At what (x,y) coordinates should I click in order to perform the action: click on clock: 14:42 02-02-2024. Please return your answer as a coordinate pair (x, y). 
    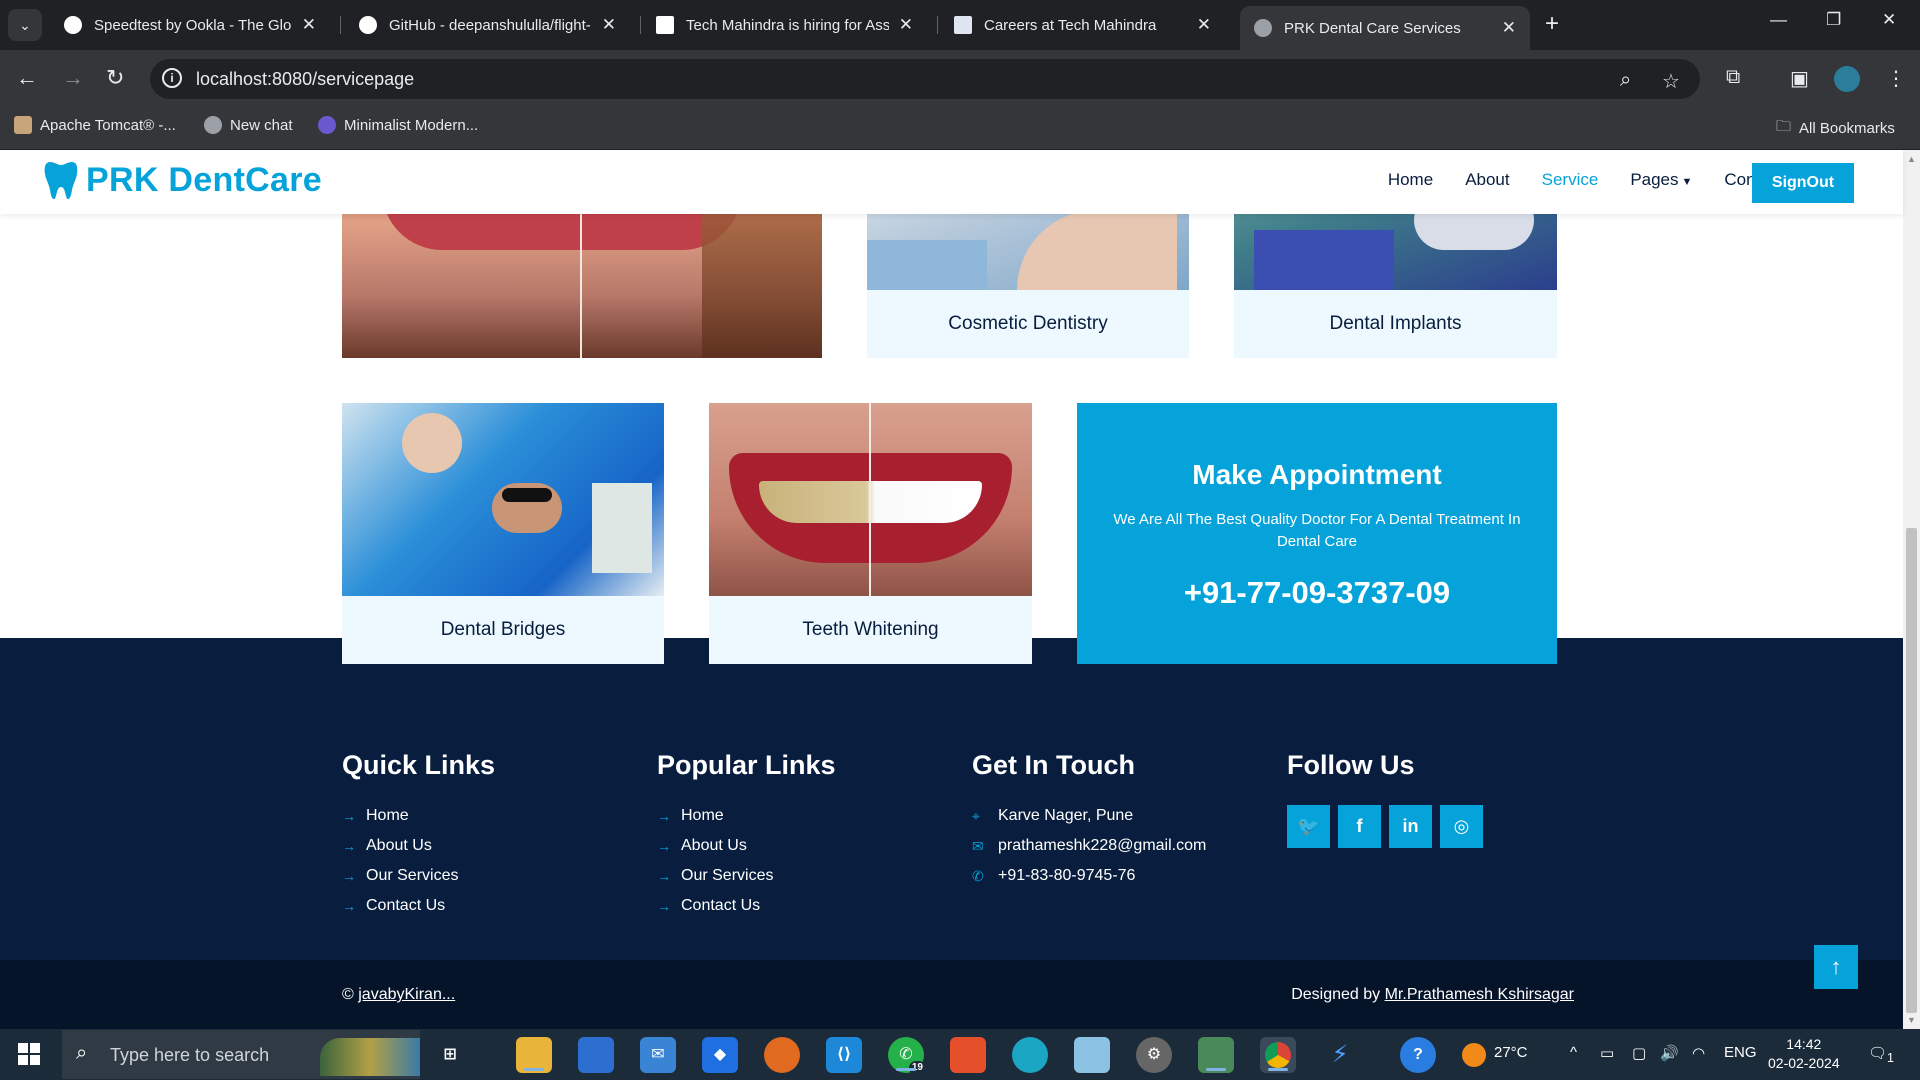
    Looking at the image, I should click on (1804, 1054).